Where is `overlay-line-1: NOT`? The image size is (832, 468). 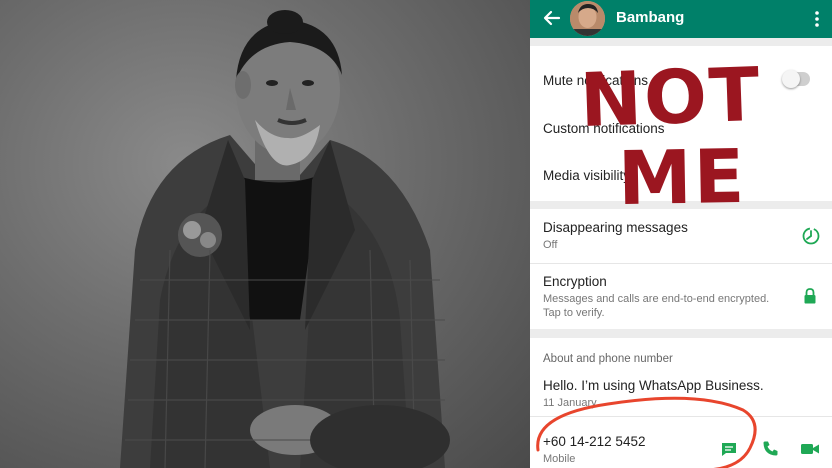 overlay-line-1: NOT is located at coordinates (670, 98).